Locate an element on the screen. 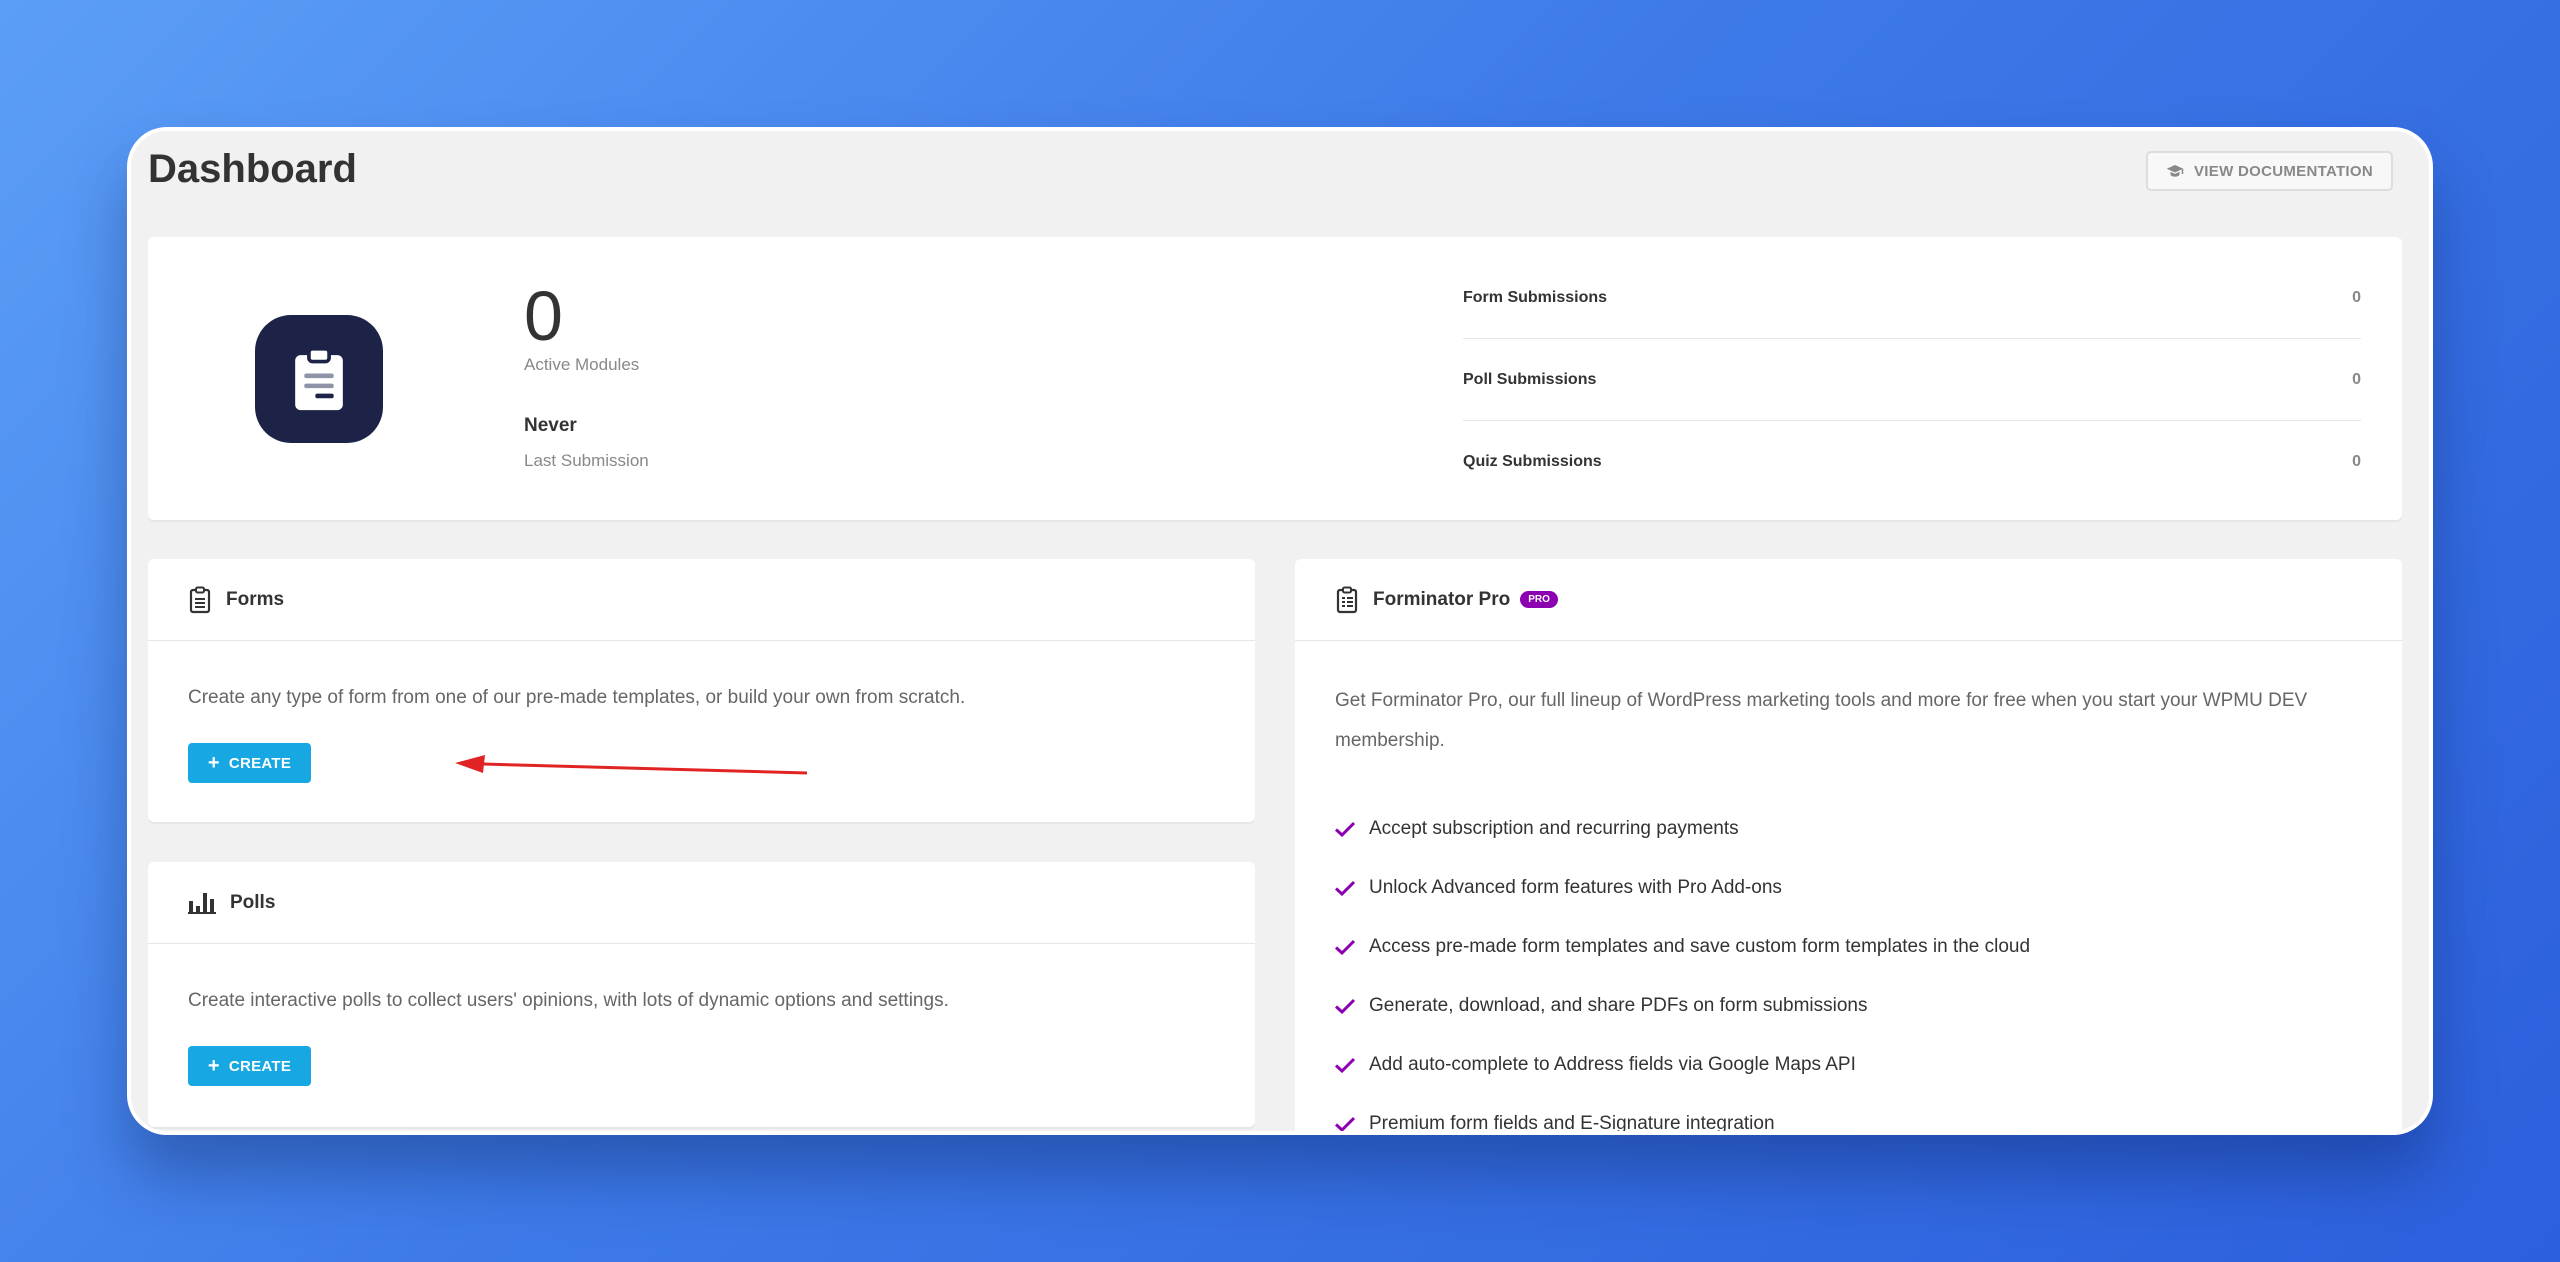 The height and width of the screenshot is (1262, 2560). create-poll-button: + CREATE is located at coordinates (249, 1066).